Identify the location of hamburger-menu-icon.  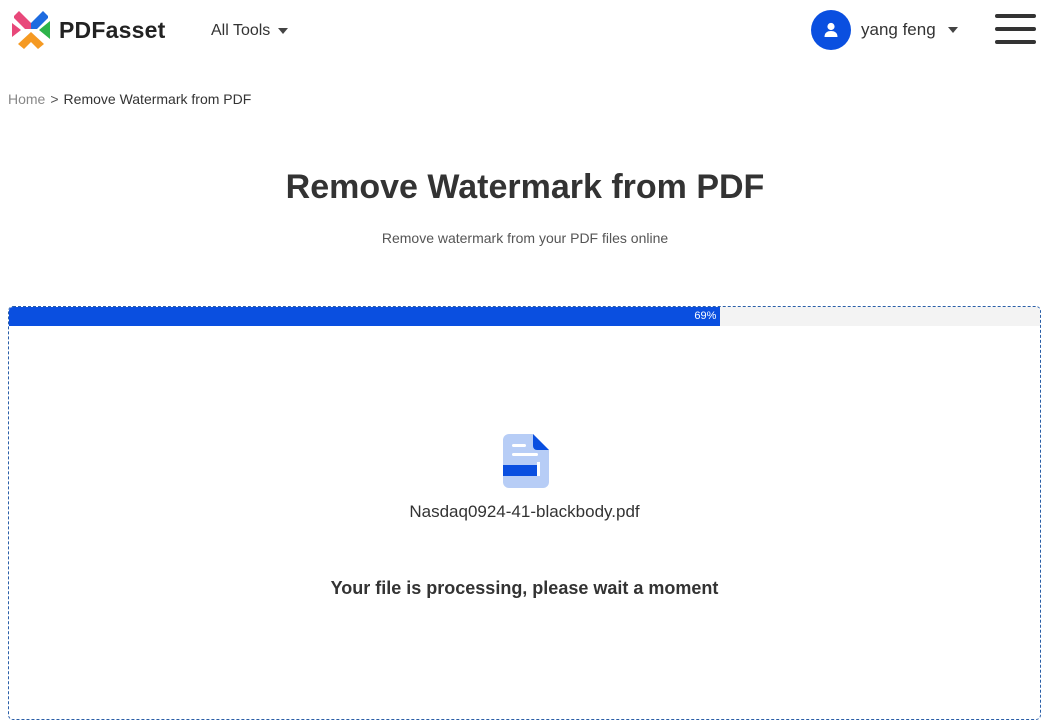
(1016, 30).